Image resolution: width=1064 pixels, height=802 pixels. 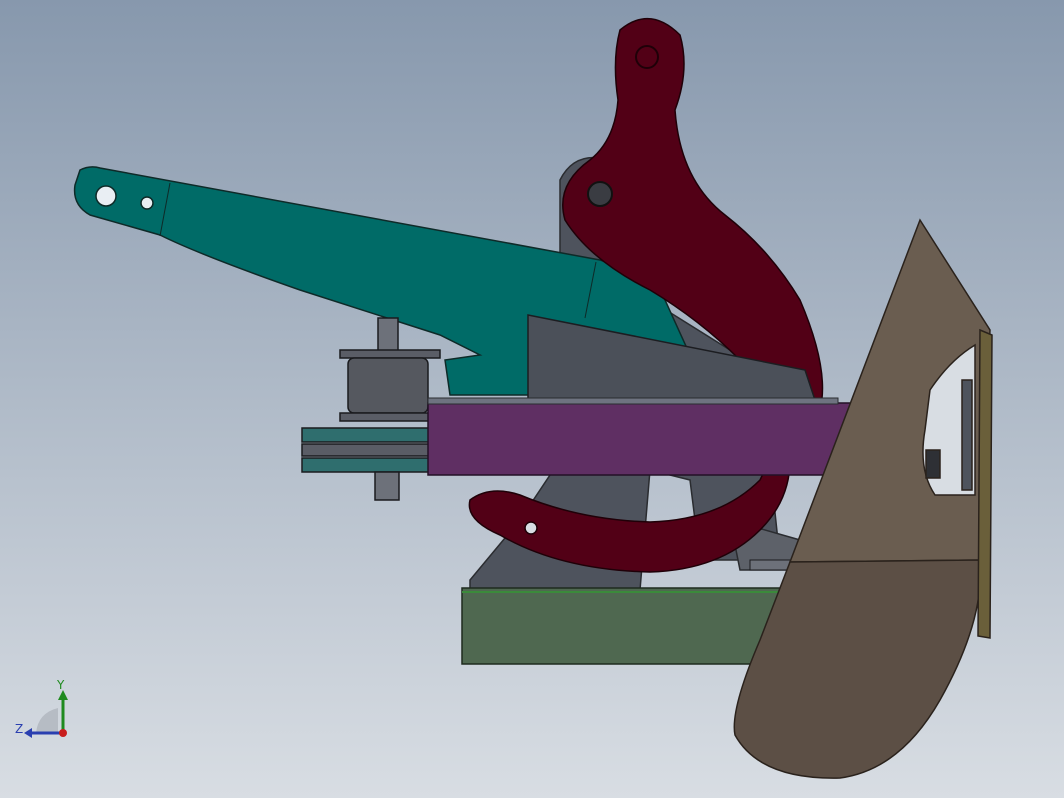 I want to click on arm-hole-small, so click(x=147, y=203).